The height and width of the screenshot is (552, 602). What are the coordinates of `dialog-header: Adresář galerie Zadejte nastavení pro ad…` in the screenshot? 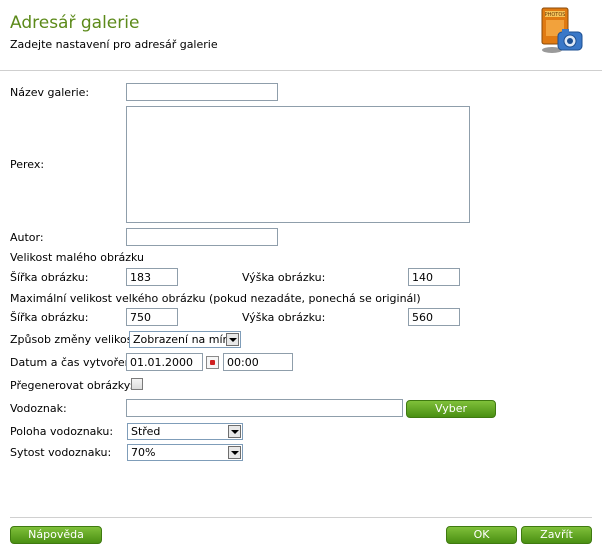 It's located at (301, 35).